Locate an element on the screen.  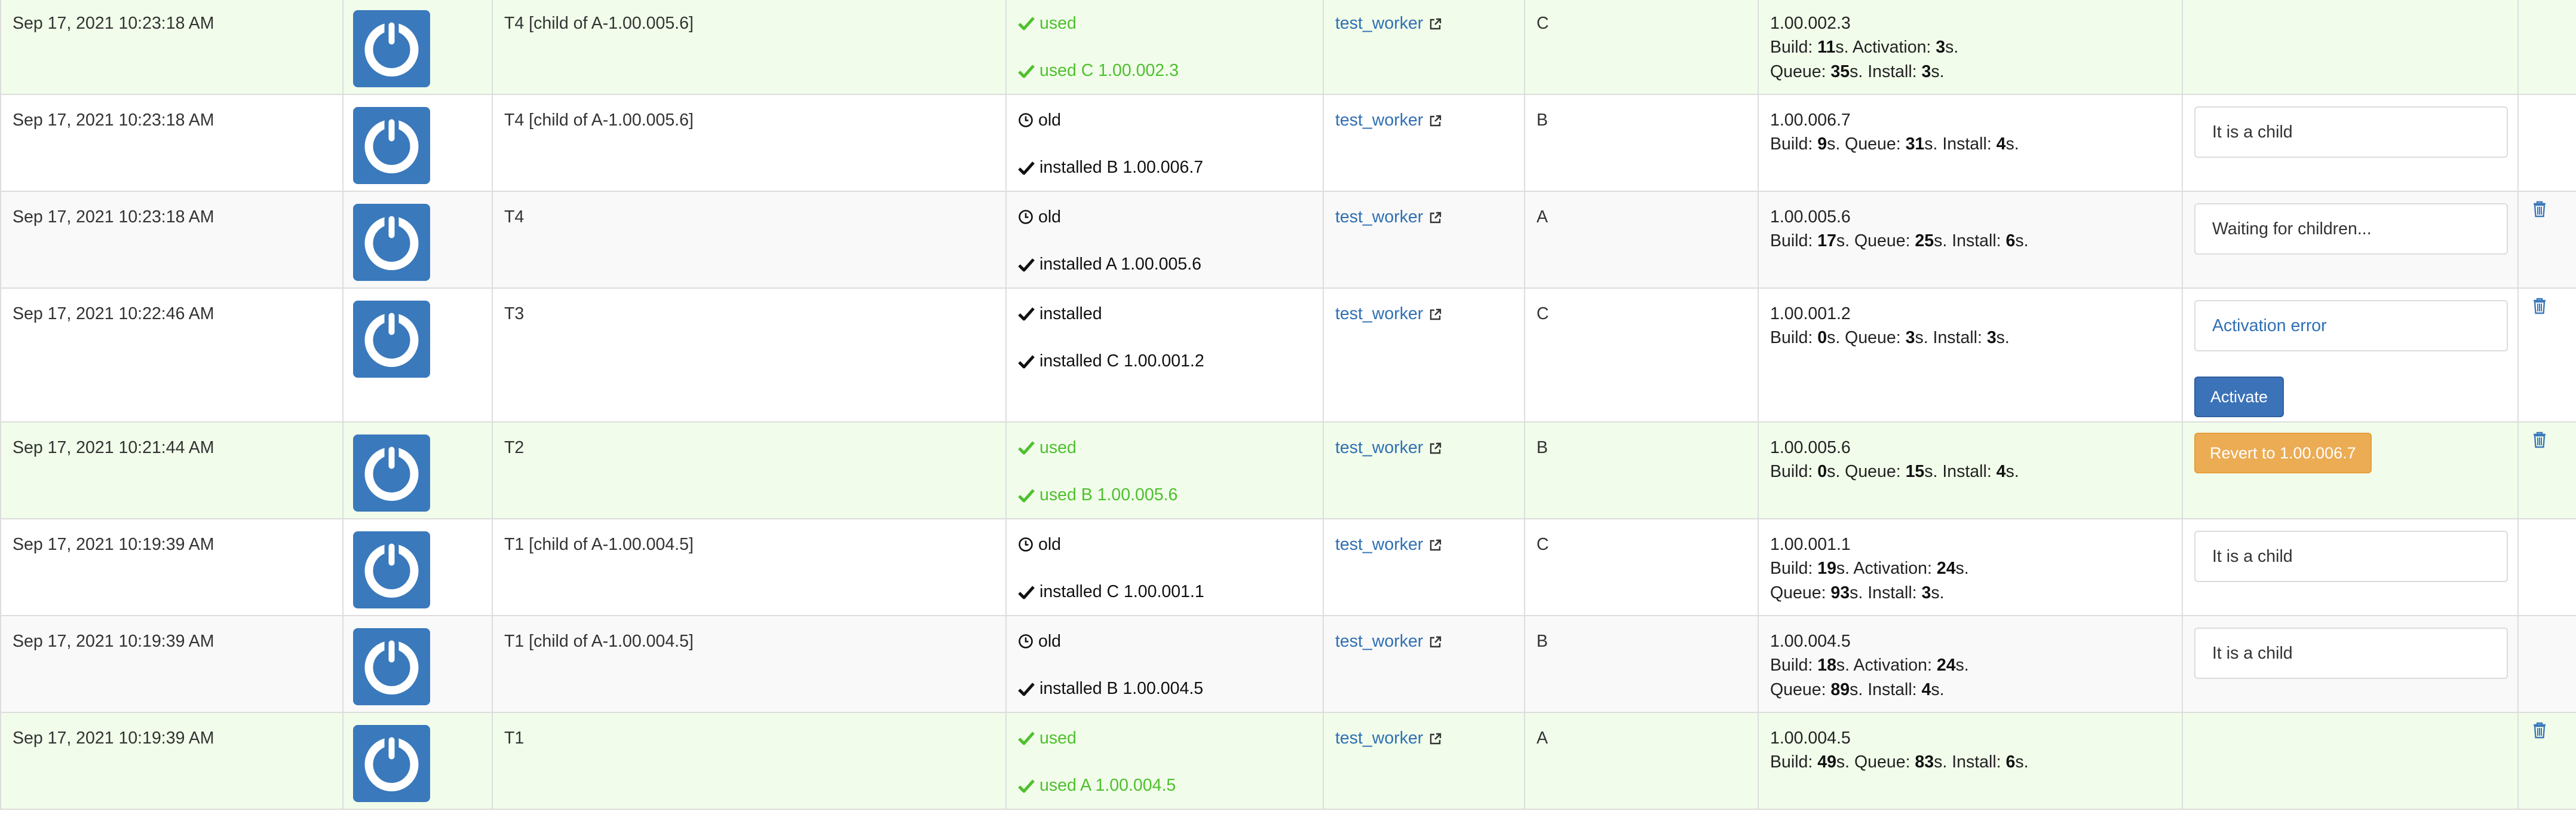
timing-line: Build: 18s. Activation: 24s. is located at coordinates (1869, 665).